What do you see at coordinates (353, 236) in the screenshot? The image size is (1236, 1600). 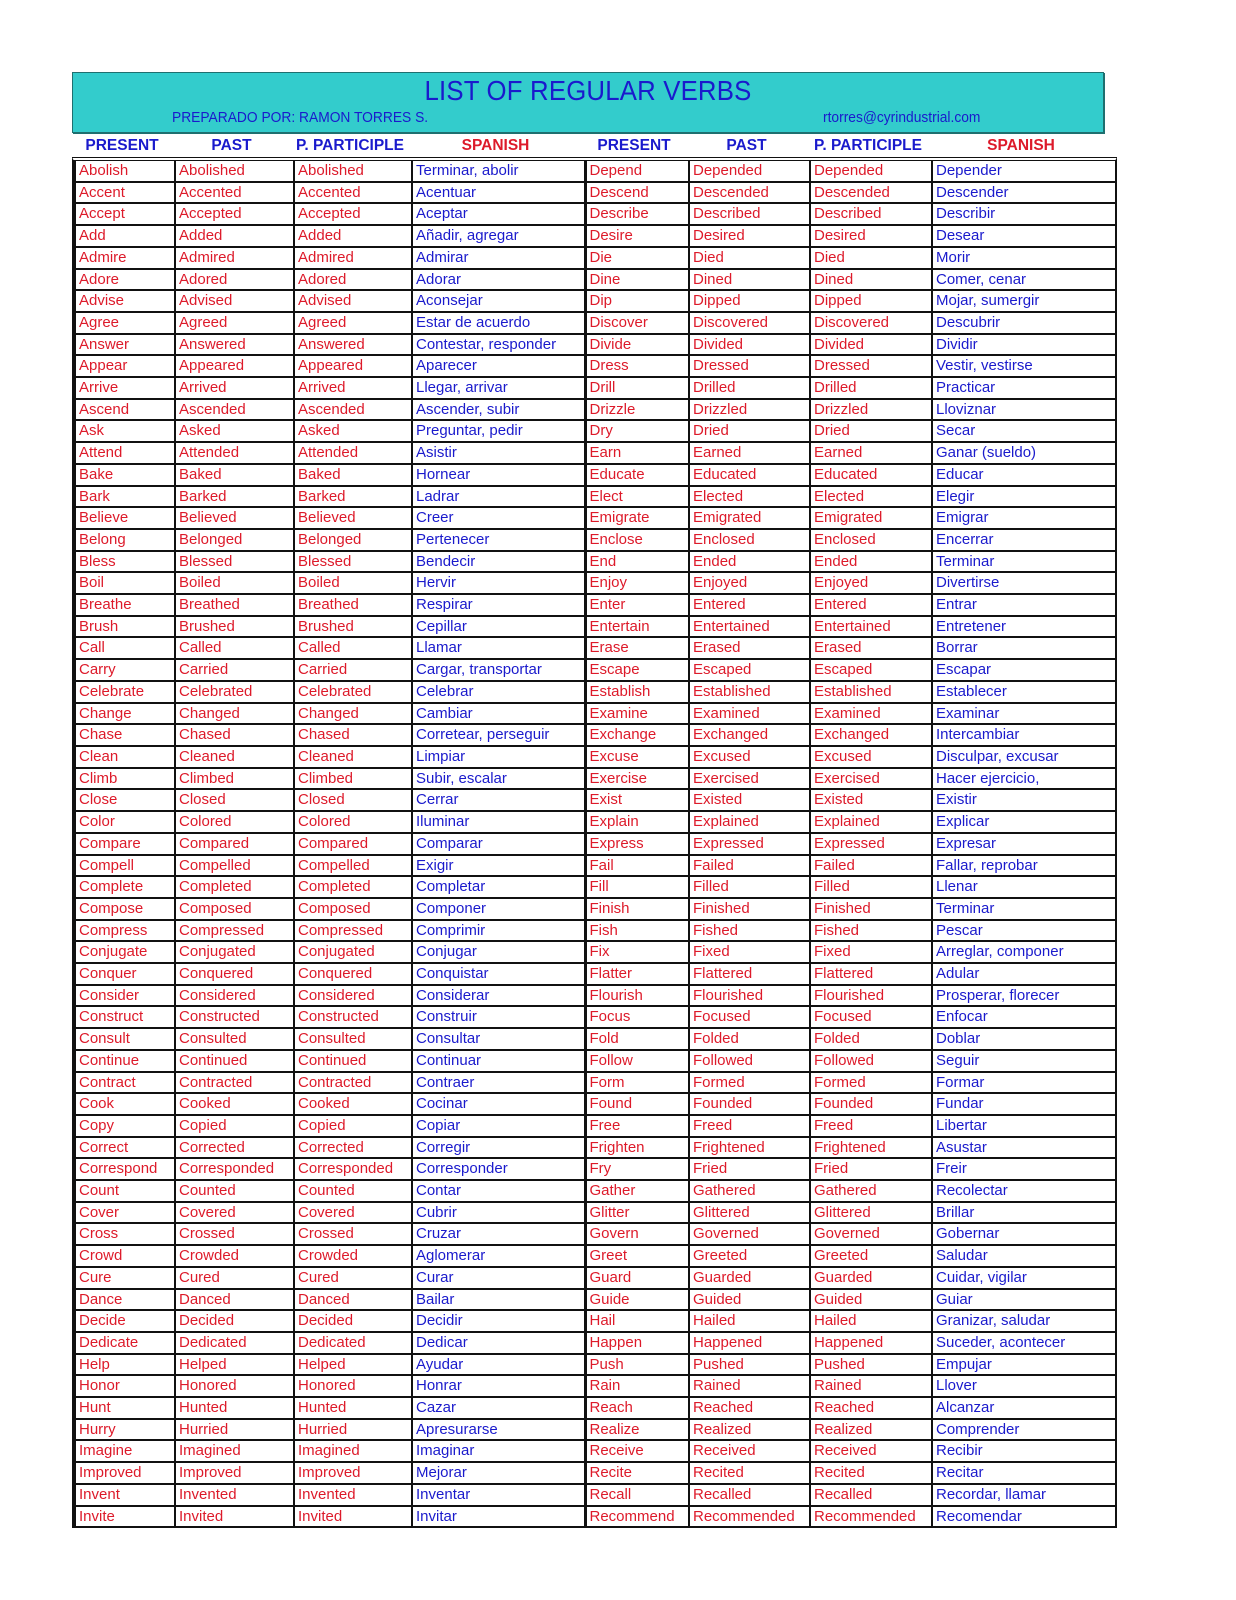 I see `left-participle-cell: Added` at bounding box center [353, 236].